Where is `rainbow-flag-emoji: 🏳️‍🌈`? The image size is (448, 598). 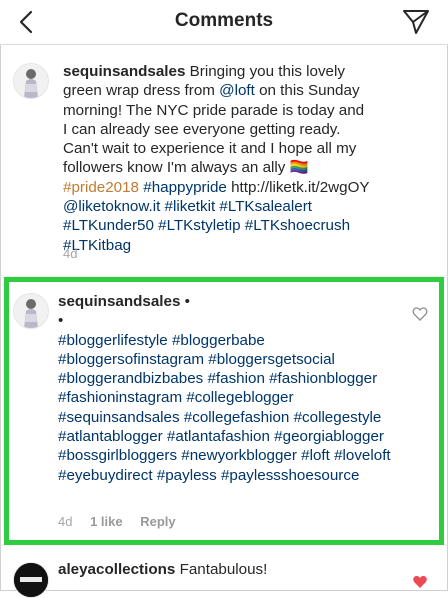 rainbow-flag-emoji: 🏳️‍🌈 is located at coordinates (299, 168).